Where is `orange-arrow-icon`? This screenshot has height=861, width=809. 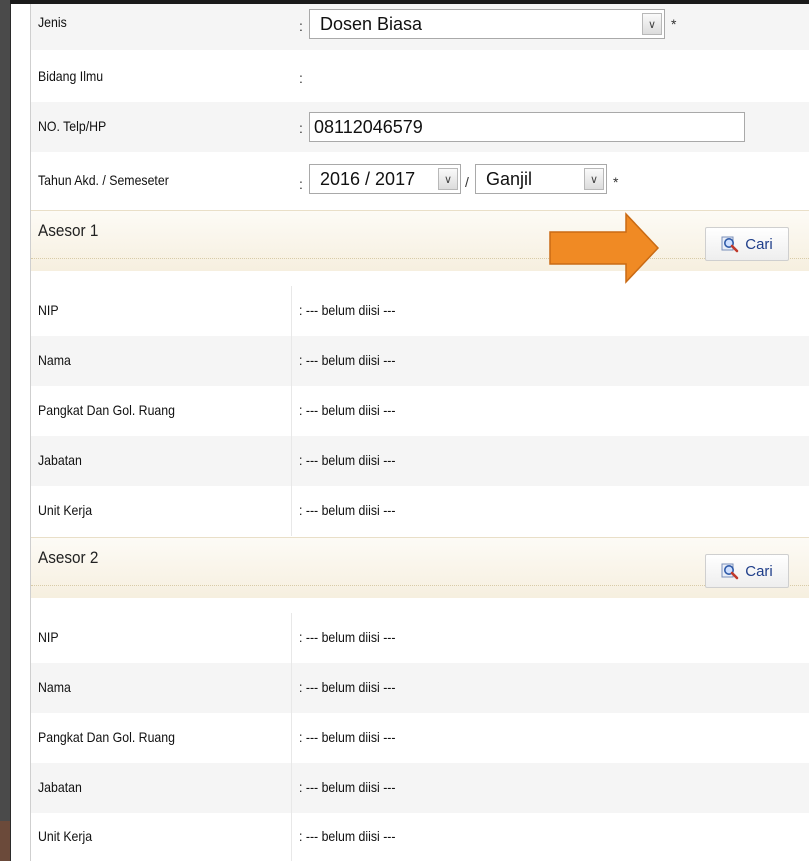 orange-arrow-icon is located at coordinates (604, 248).